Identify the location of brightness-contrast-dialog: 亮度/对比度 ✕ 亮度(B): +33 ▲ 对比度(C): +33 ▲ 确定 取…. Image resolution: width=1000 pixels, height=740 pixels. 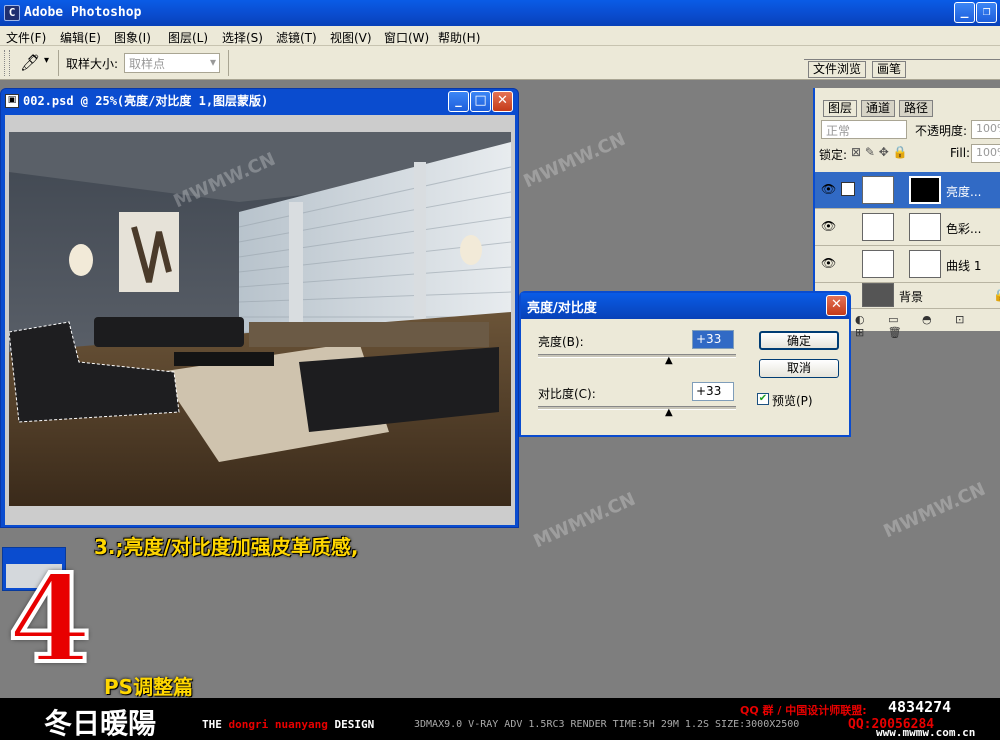
(685, 364).